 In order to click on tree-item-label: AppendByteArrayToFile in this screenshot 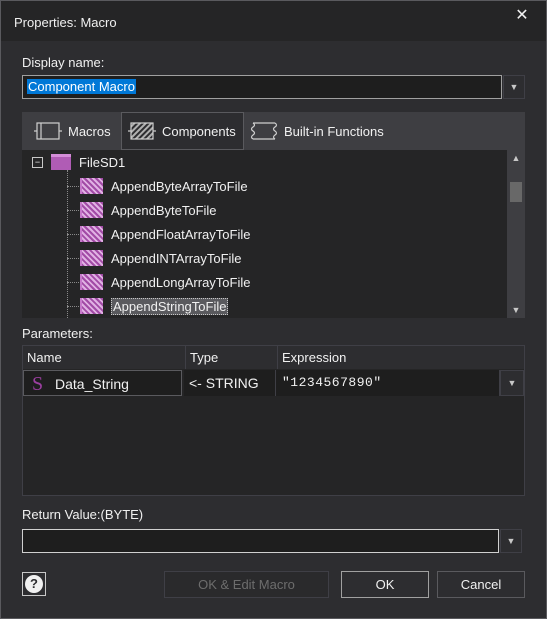, I will do `click(179, 186)`.